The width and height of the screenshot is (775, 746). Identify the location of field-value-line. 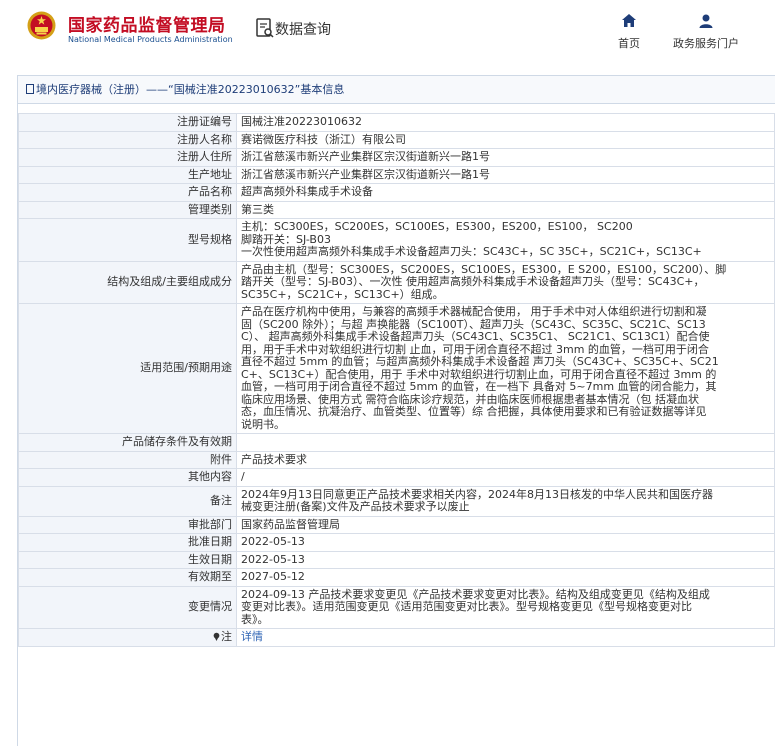
(505, 442).